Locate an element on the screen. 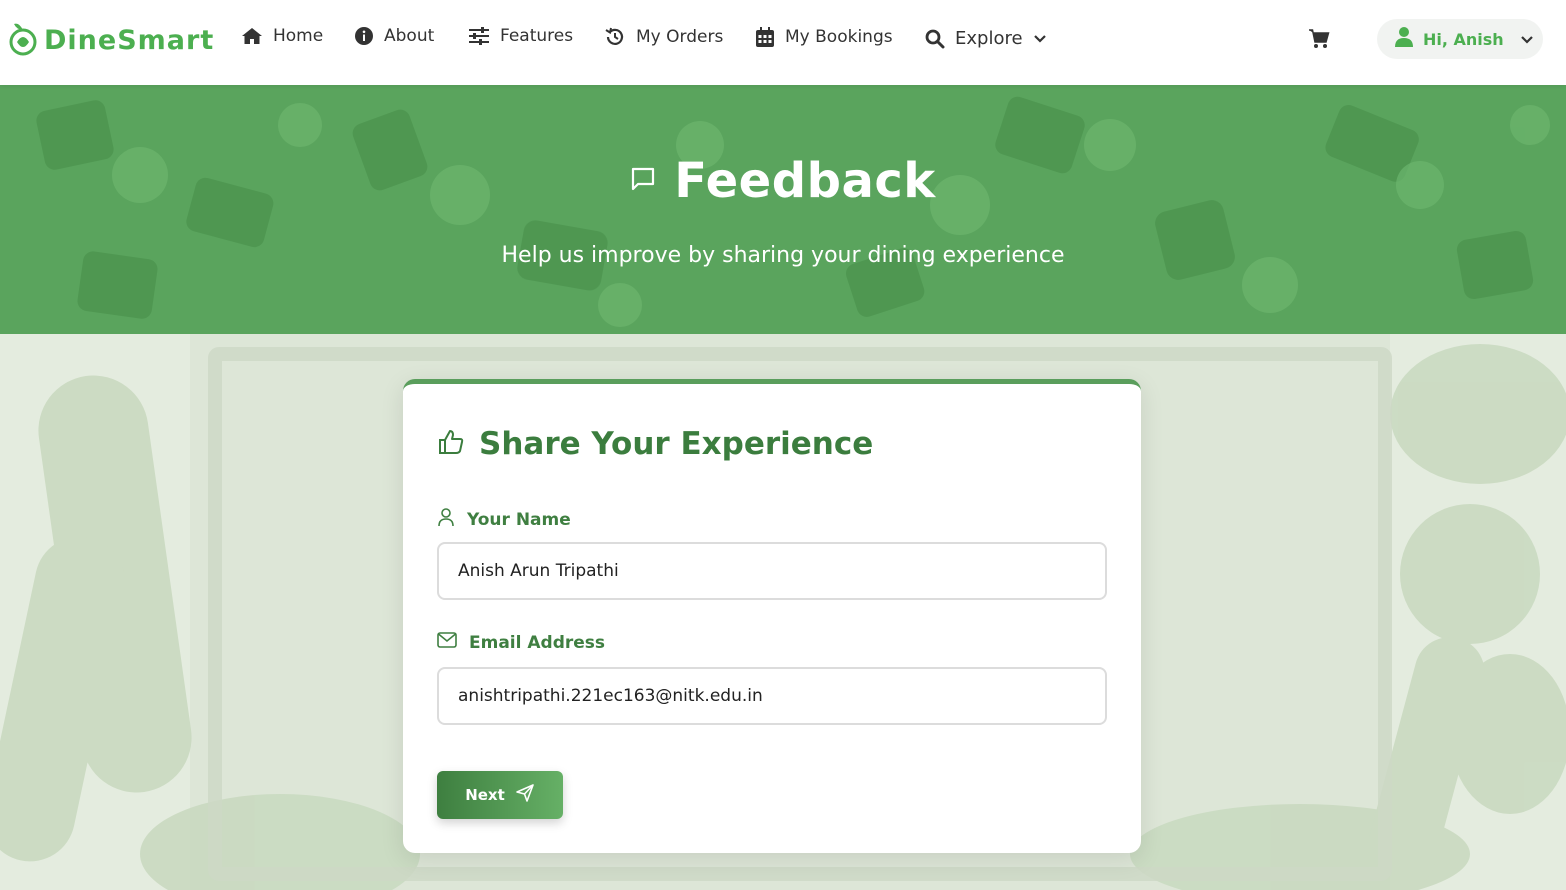  cart-button is located at coordinates (1319, 41).